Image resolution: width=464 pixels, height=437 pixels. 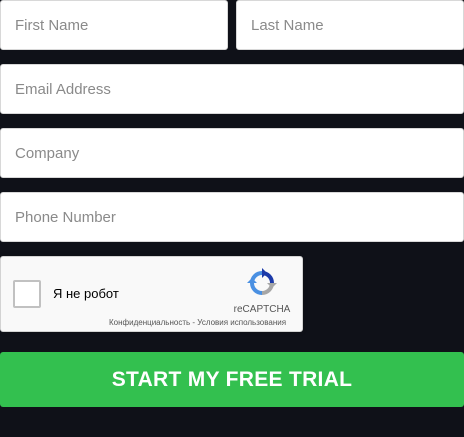 I want to click on first-name-field, so click(x=114, y=25).